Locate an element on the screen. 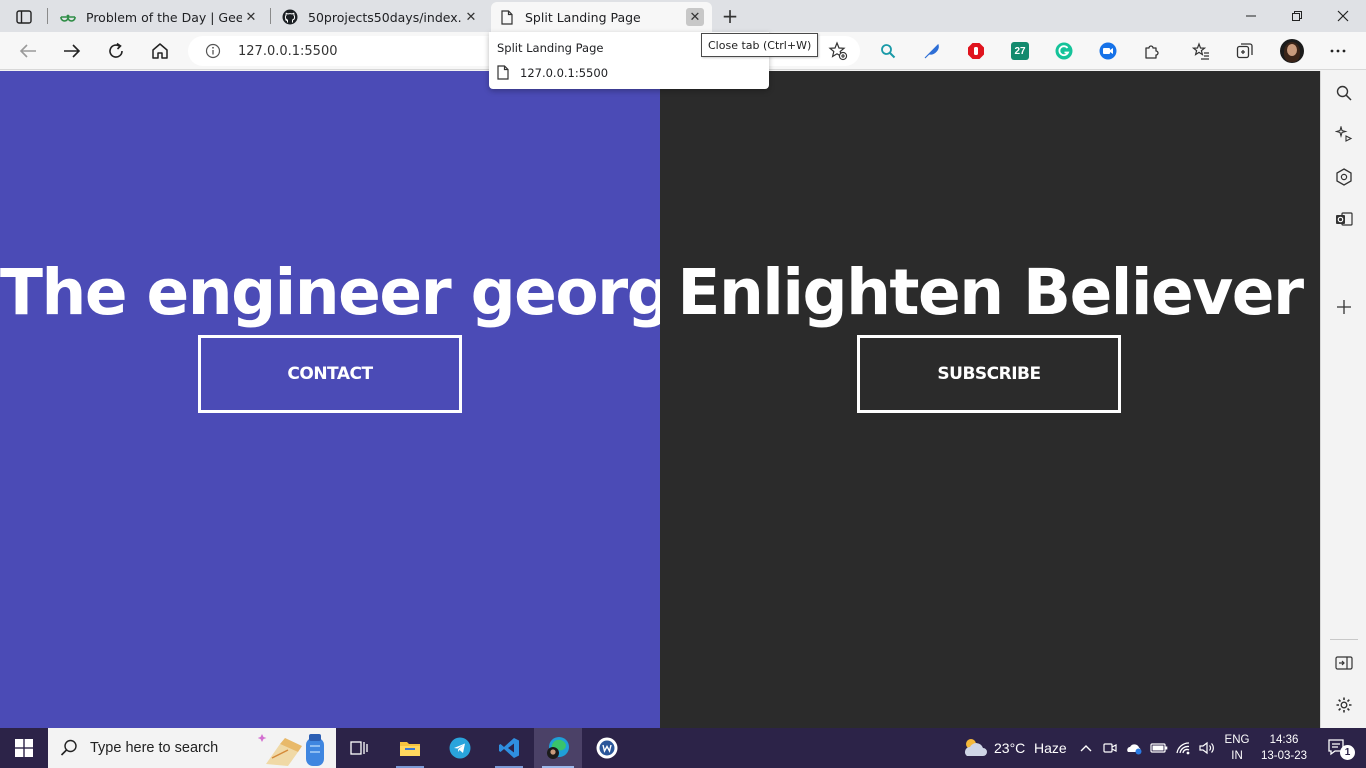 Image resolution: width=1366 pixels, height=768 pixels. github-icon is located at coordinates (290, 17).